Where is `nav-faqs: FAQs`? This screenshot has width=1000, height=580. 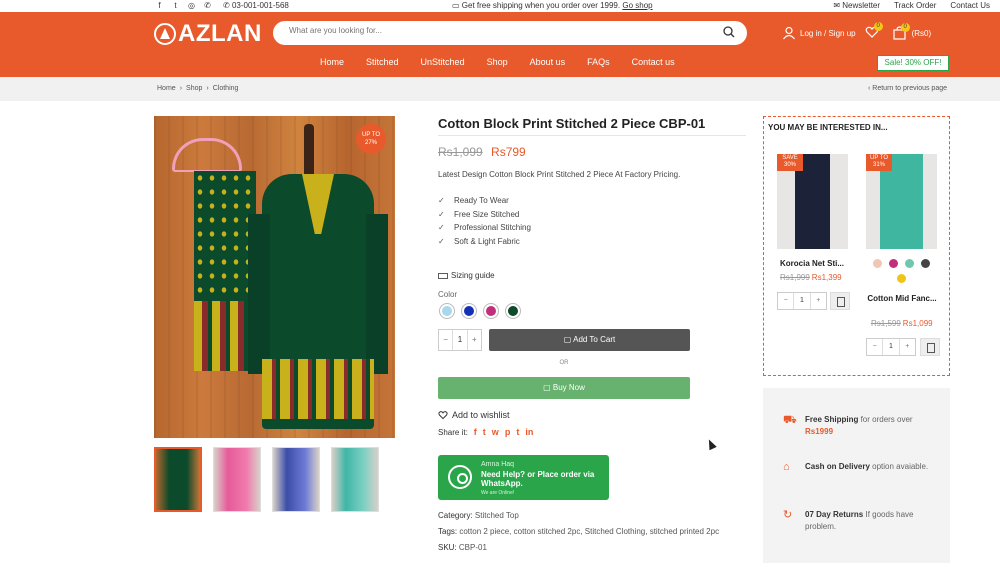
nav-faqs: FAQs is located at coordinates (598, 62).